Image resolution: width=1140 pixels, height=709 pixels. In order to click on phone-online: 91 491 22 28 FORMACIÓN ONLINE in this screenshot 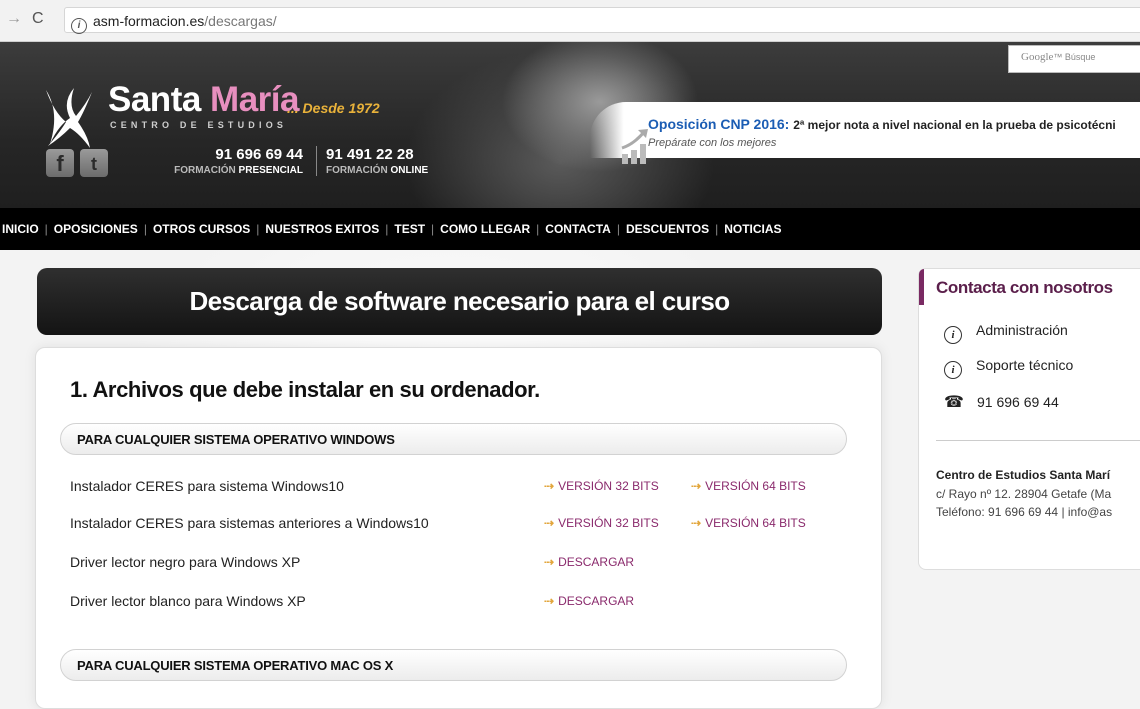, I will do `click(401, 161)`.